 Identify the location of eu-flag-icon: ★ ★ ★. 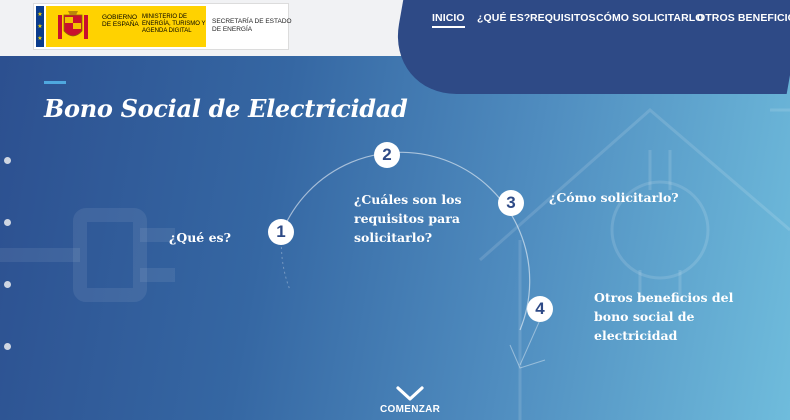
(40, 26).